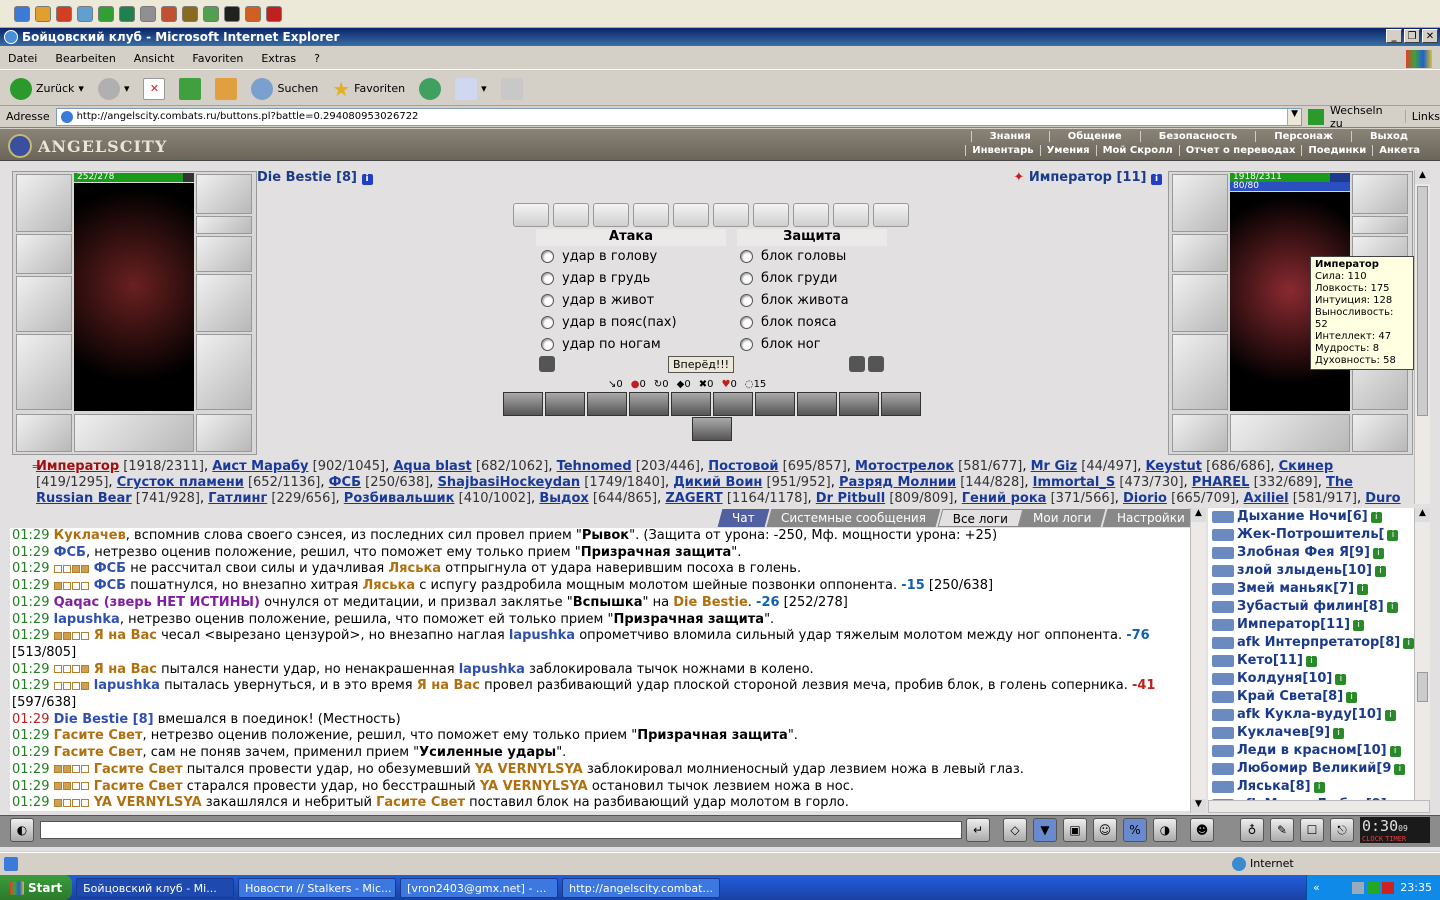 The image size is (1440, 900). I want to click on nav-knowledge: Знания, so click(1009, 136).